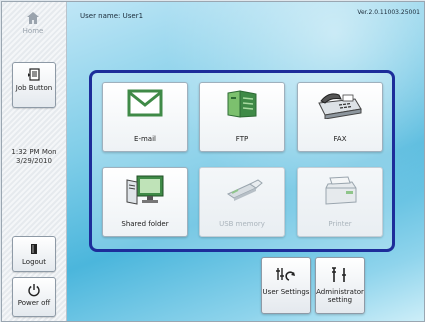 This screenshot has height=322, width=425. What do you see at coordinates (34, 152) in the screenshot?
I see `clock-time: 1:32 PM Mon` at bounding box center [34, 152].